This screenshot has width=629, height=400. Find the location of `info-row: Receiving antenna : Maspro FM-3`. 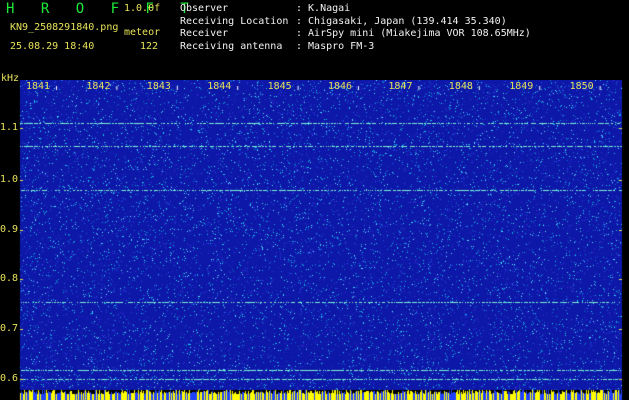

info-row: Receiving antenna : Maspro FM-3 is located at coordinates (355, 47).